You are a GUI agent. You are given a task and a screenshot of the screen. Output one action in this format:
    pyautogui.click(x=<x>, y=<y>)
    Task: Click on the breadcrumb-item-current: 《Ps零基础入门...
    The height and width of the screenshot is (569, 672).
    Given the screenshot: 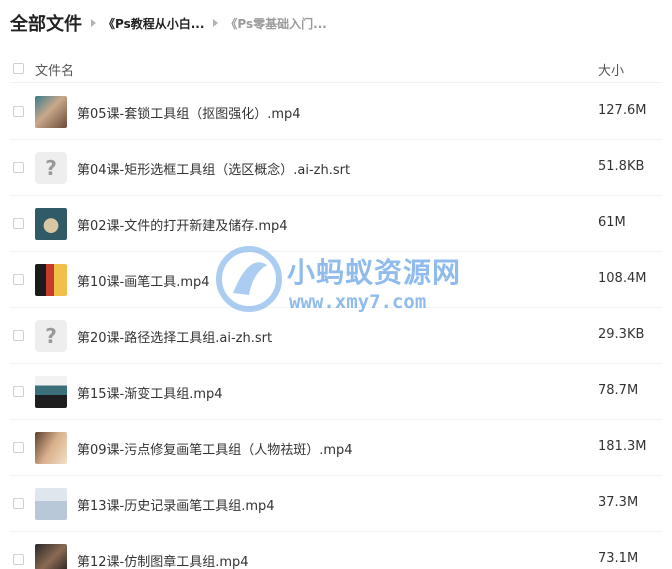 What is the action you would take?
    pyautogui.click(x=276, y=23)
    